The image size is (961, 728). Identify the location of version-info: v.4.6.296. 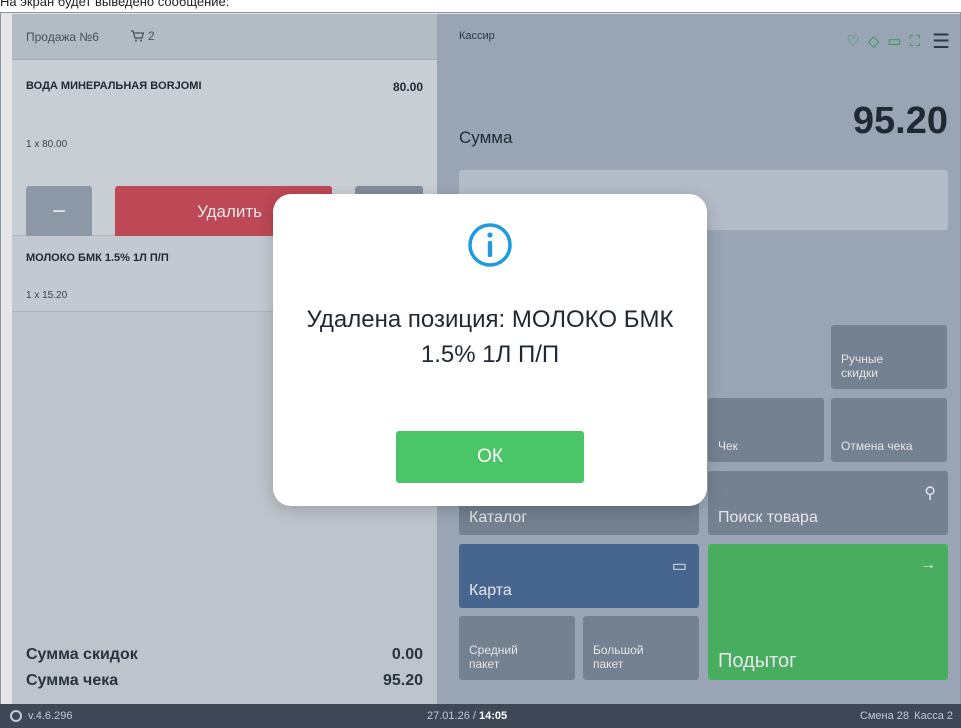
(41, 716).